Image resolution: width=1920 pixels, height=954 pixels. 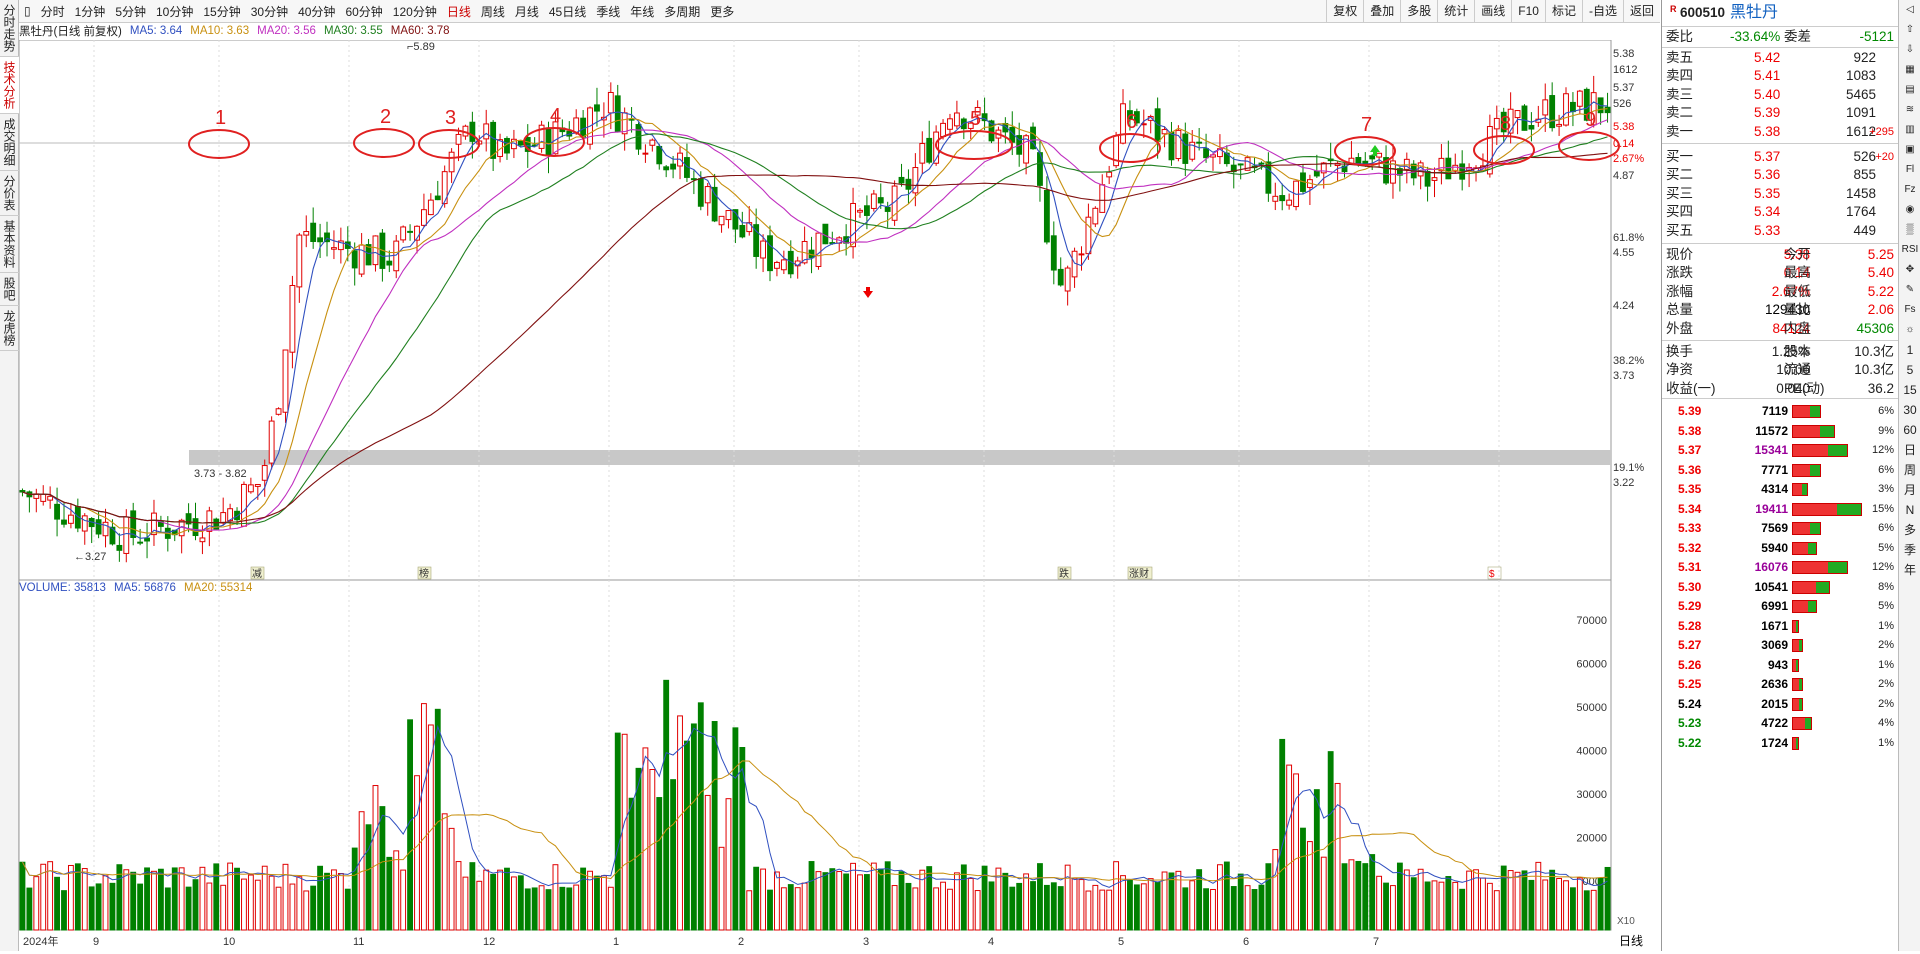 I want to click on period-9: 日线, so click(x=459, y=11).